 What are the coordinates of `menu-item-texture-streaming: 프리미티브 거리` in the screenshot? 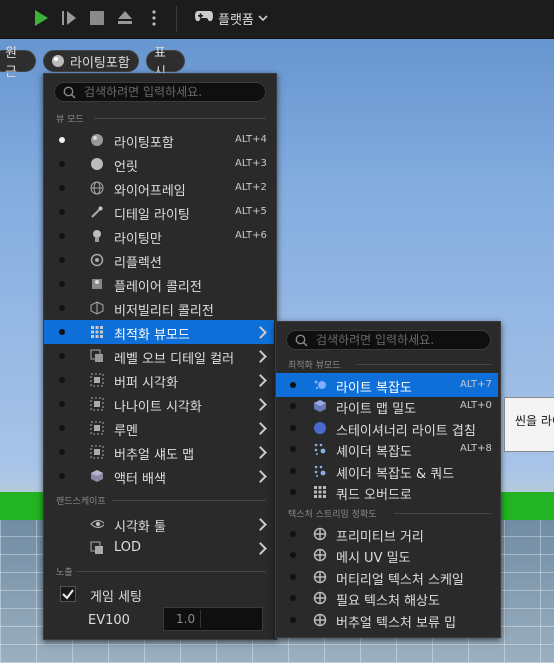 It's located at (387, 534).